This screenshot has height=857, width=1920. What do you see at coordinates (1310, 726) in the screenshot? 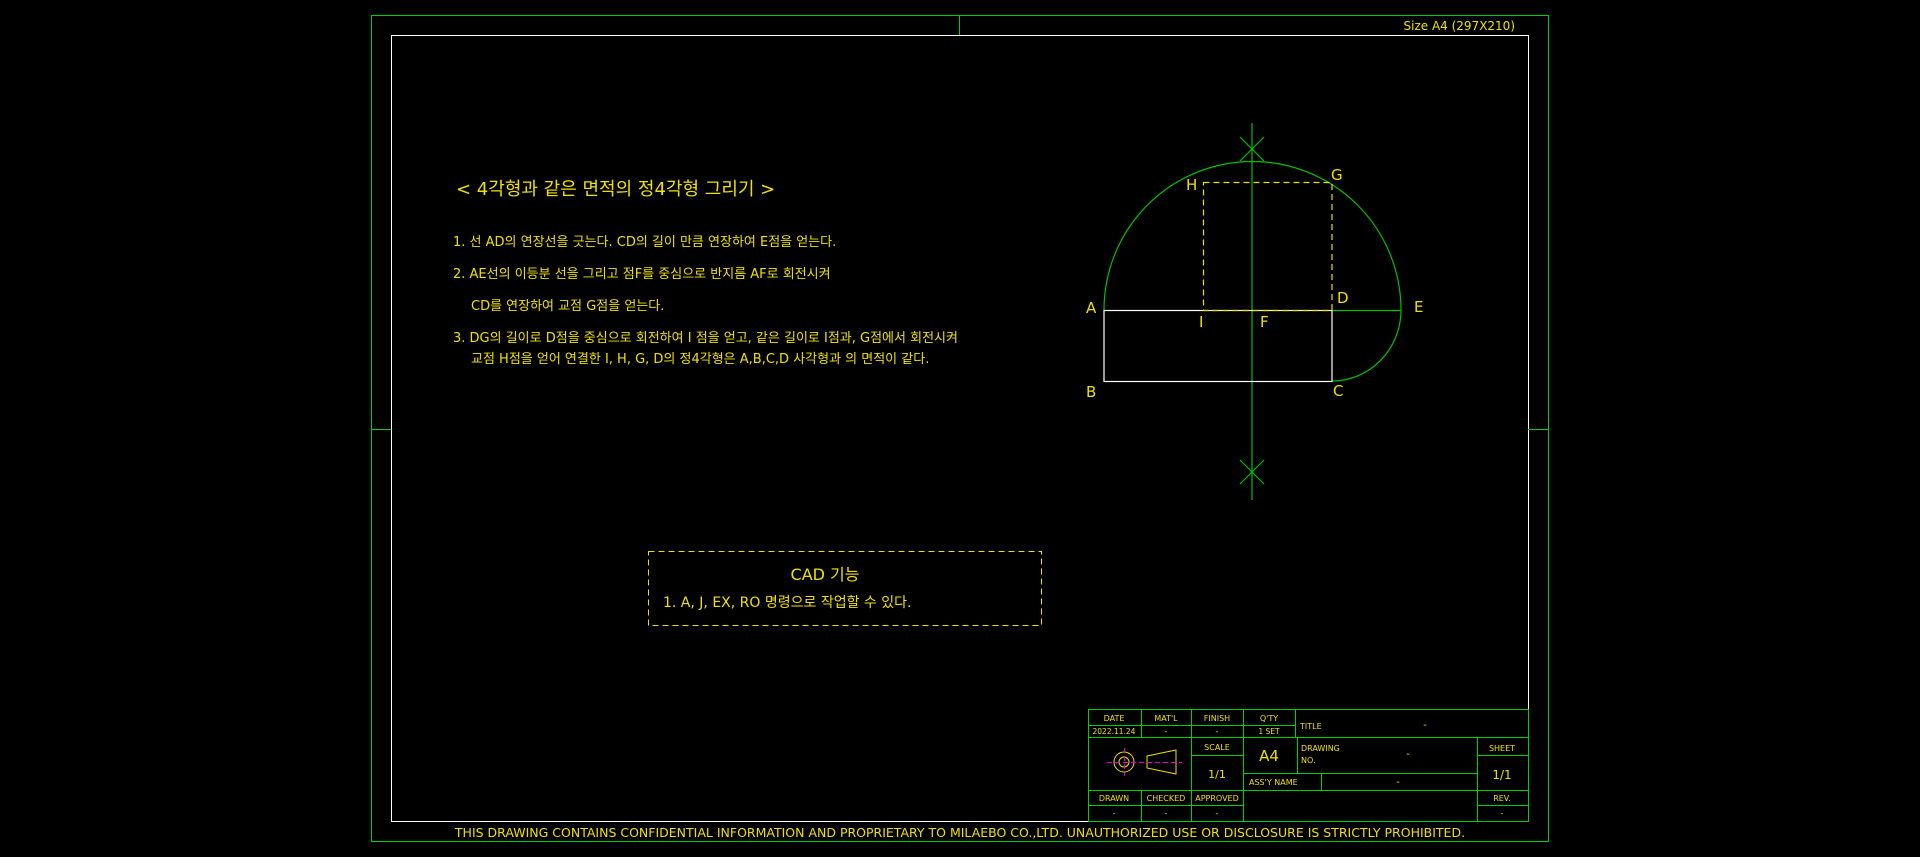
I see `tb-title-label: TITLE` at bounding box center [1310, 726].